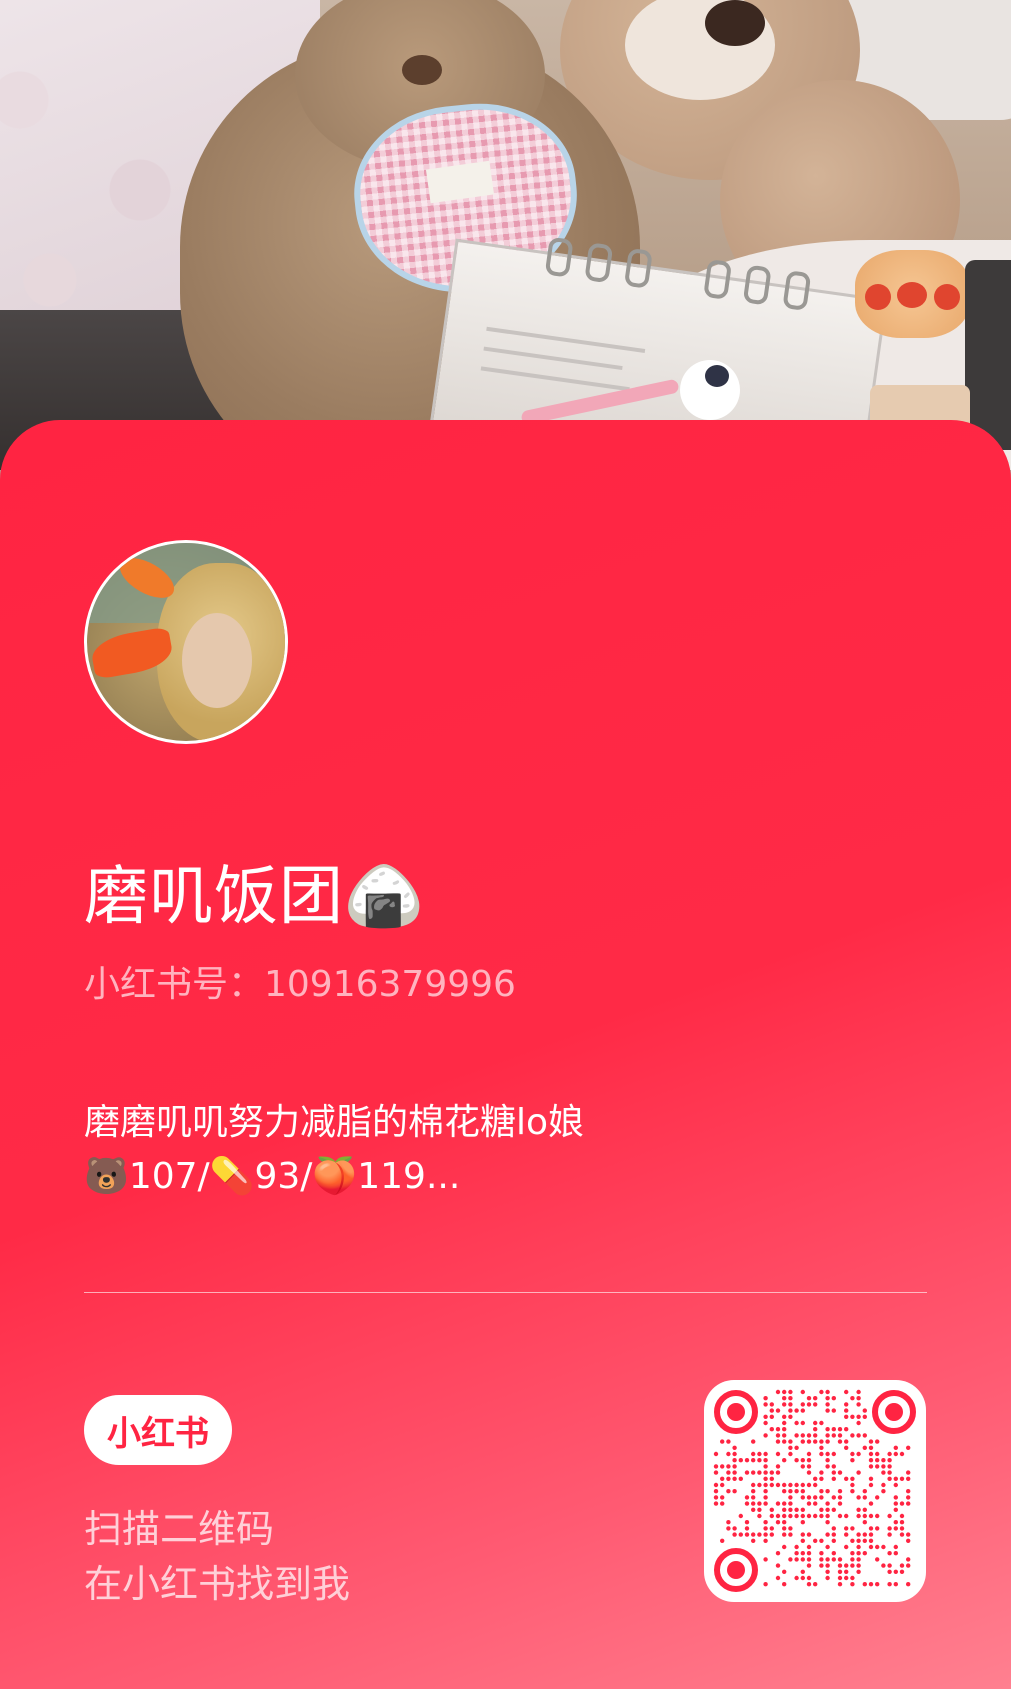 Image resolution: width=1011 pixels, height=1689 pixels. I want to click on qr-code, so click(815, 1491).